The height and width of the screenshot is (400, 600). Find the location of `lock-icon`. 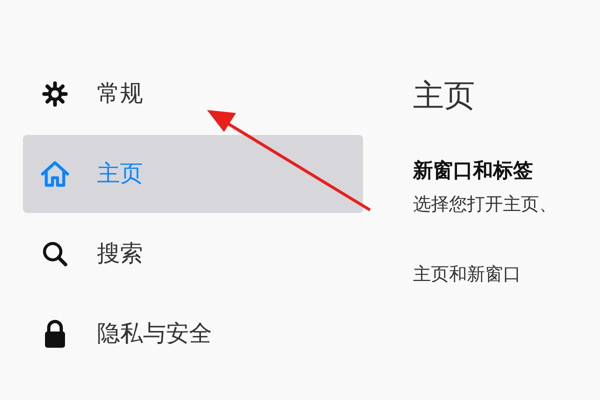

lock-icon is located at coordinates (55, 334).